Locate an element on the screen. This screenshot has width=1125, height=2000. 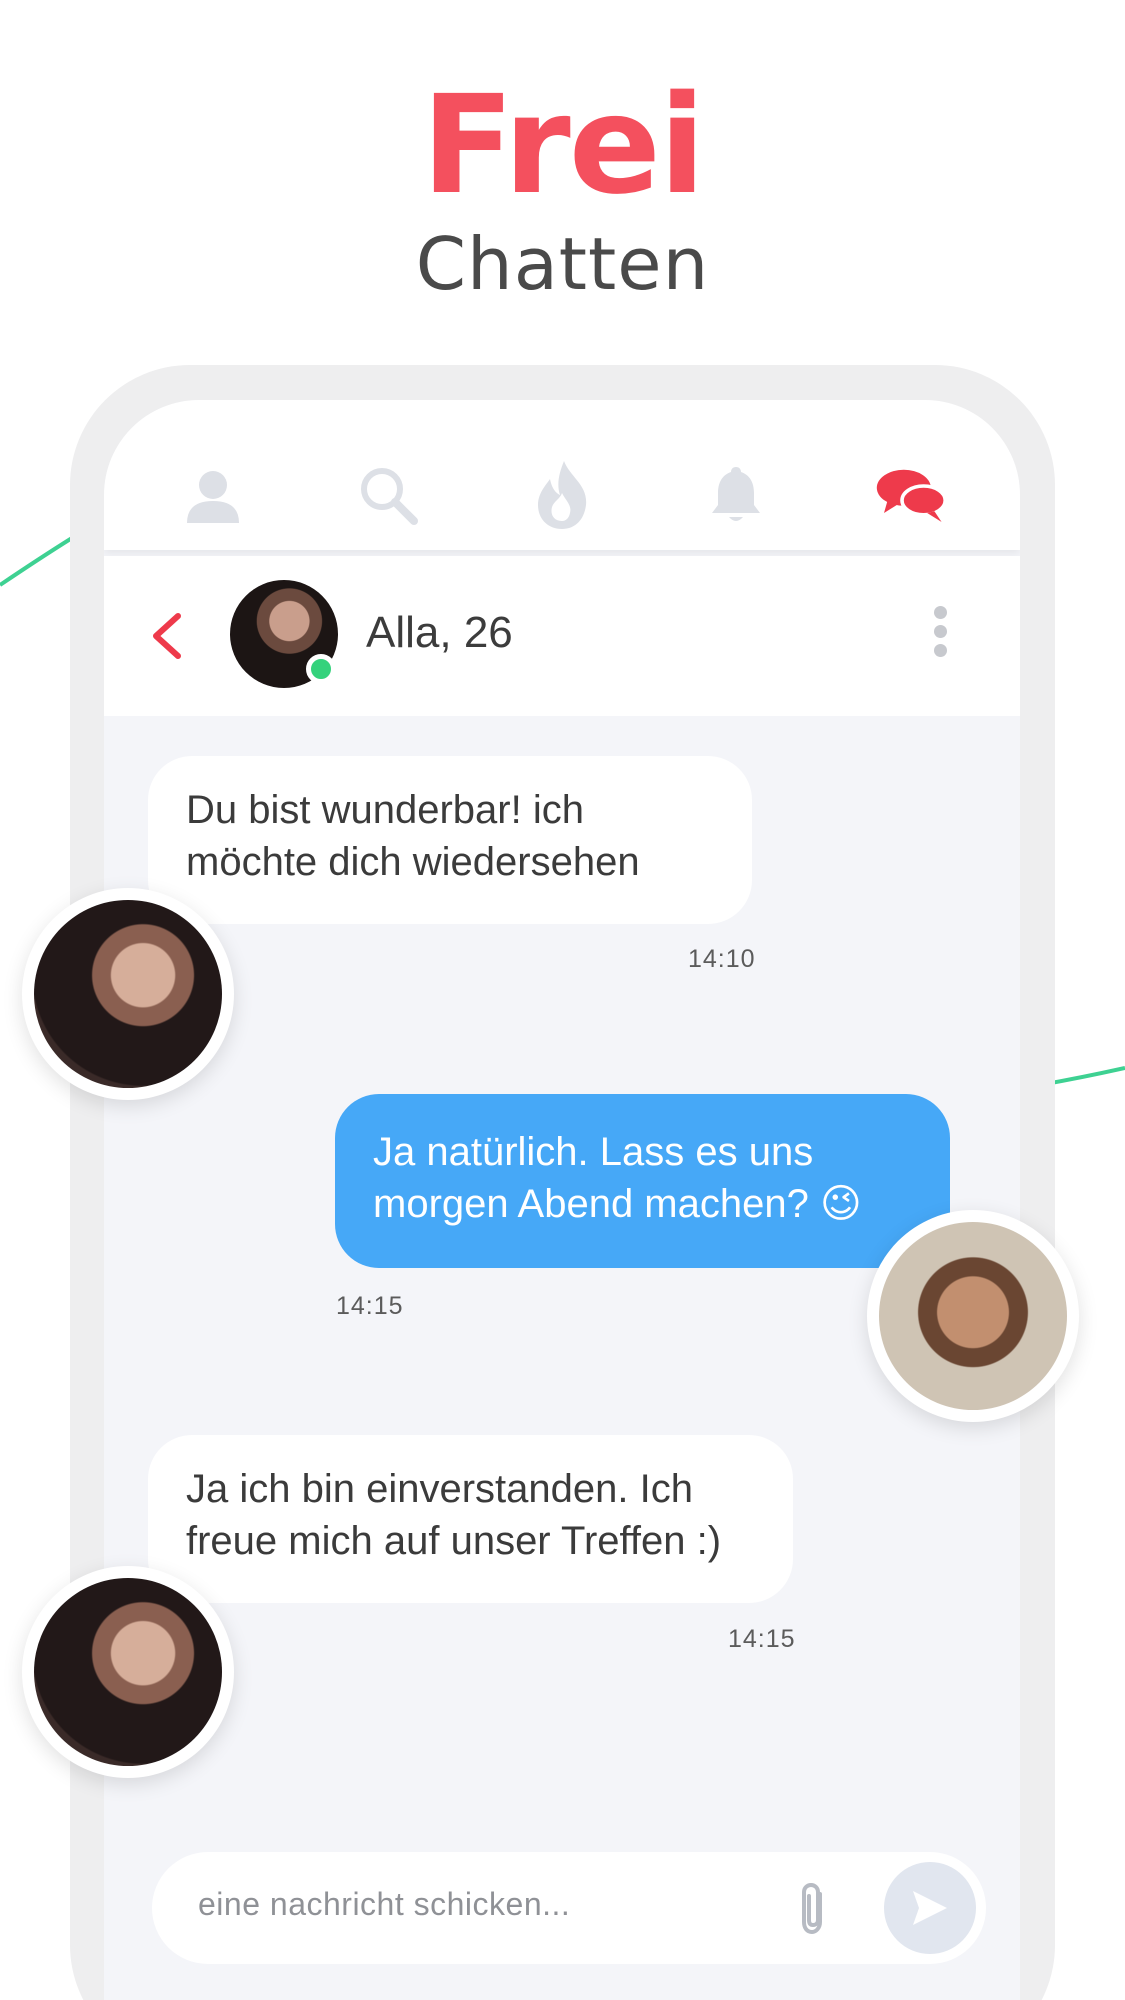
more-options-button is located at coordinates (940, 632).